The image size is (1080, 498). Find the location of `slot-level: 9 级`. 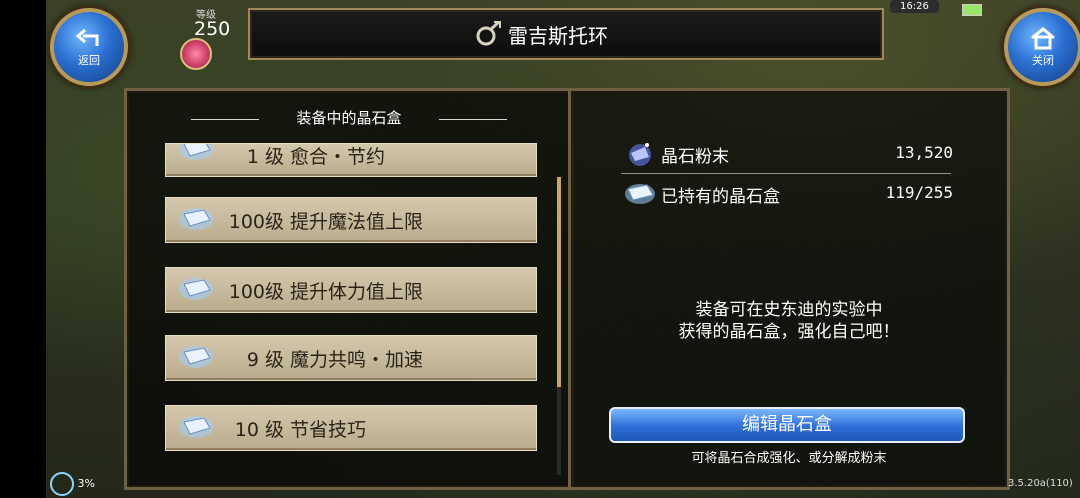

slot-level: 9 级 is located at coordinates (265, 360).